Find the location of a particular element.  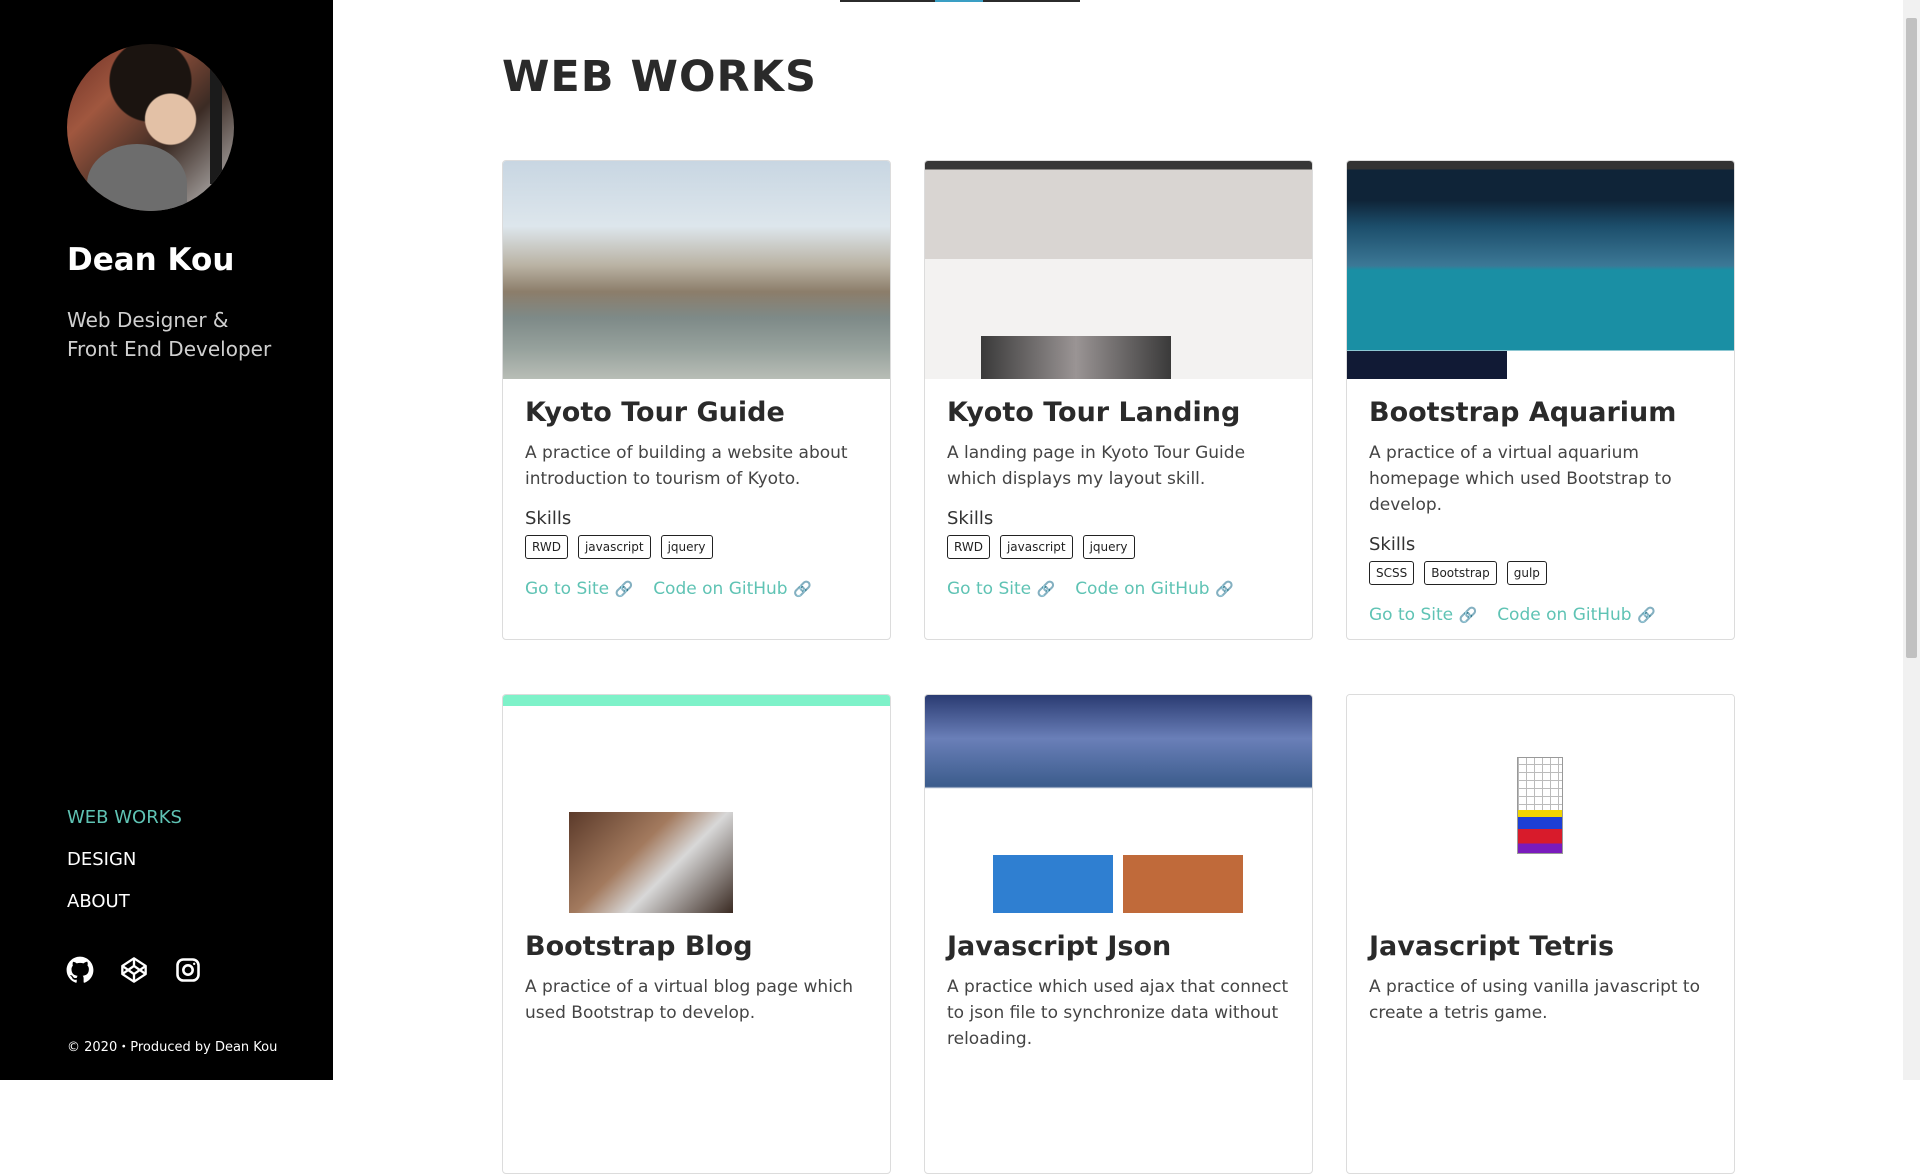

tetris-preview is located at coordinates (1540, 805).